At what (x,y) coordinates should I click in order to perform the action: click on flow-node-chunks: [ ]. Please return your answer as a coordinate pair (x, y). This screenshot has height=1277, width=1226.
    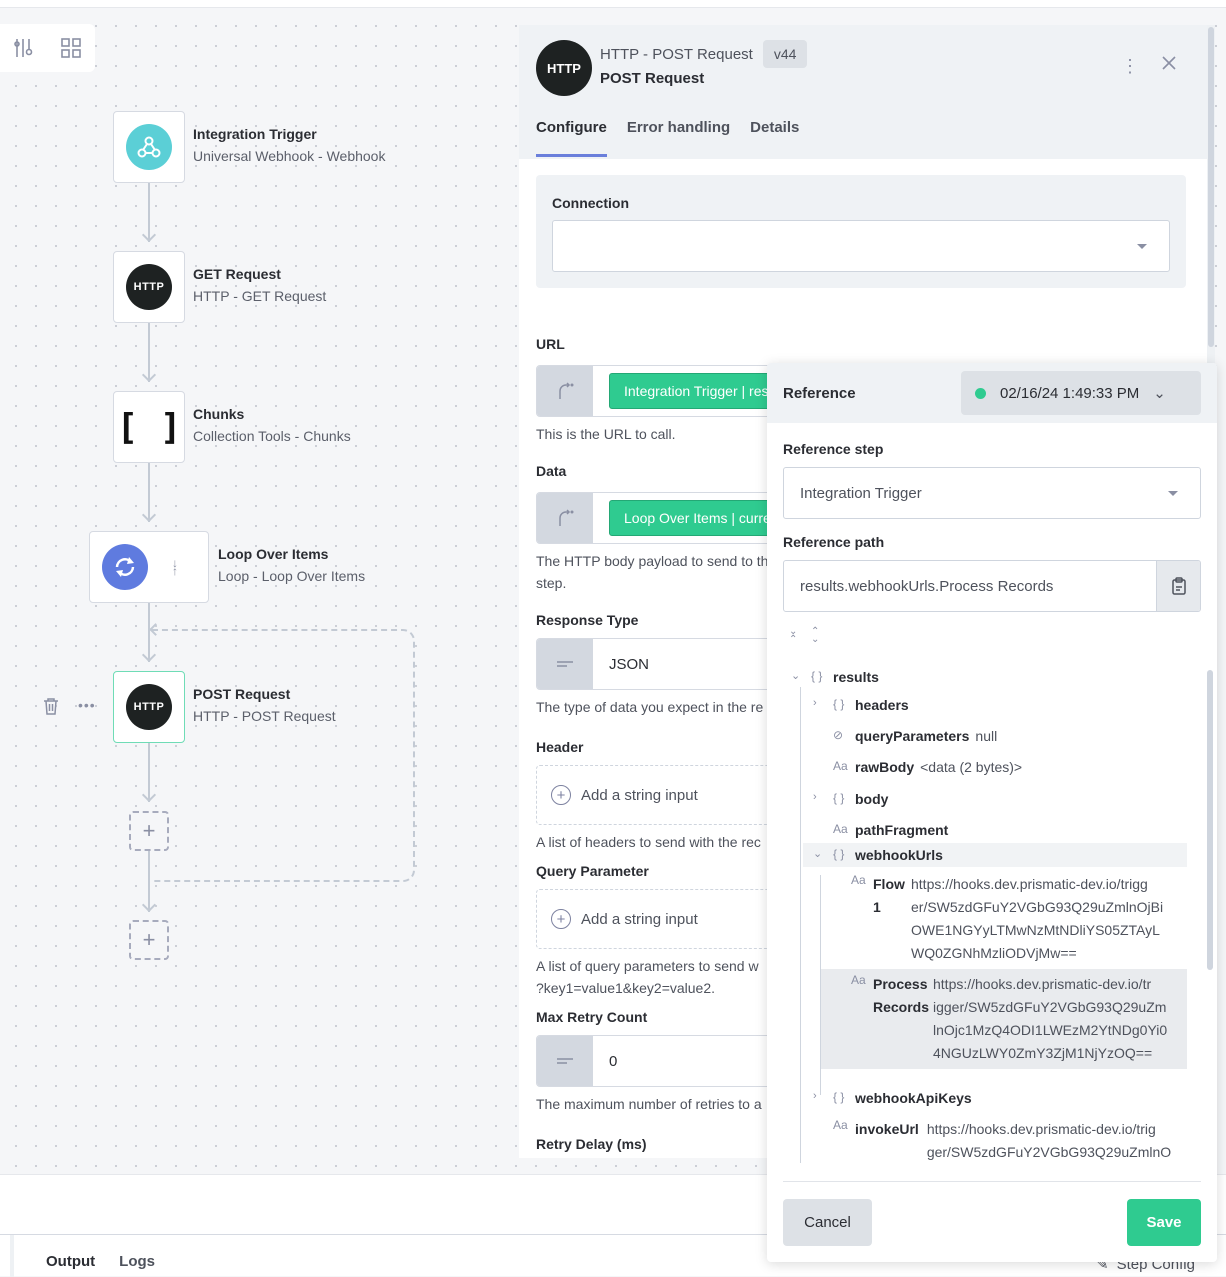
    Looking at the image, I should click on (149, 427).